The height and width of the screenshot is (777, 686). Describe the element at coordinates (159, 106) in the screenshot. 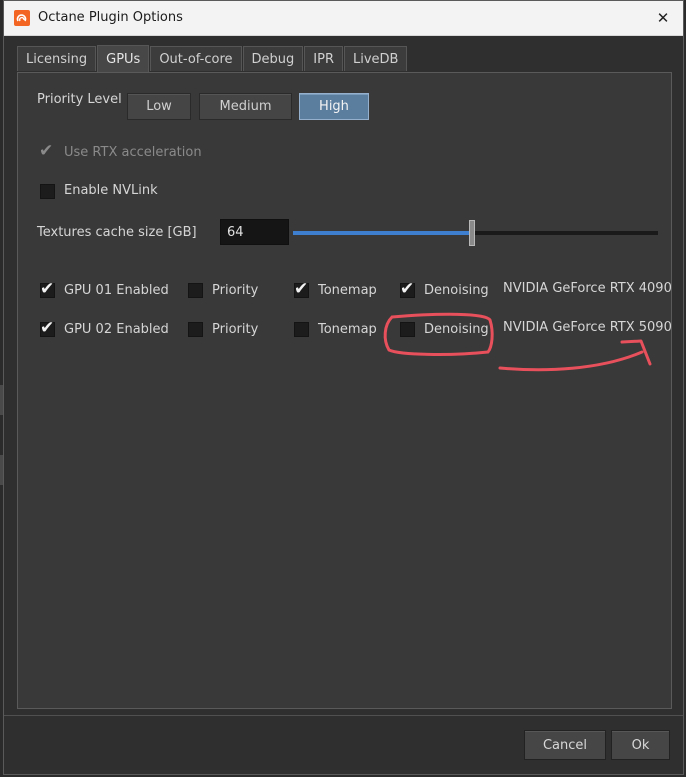

I see `priority-low-button: Low` at that location.